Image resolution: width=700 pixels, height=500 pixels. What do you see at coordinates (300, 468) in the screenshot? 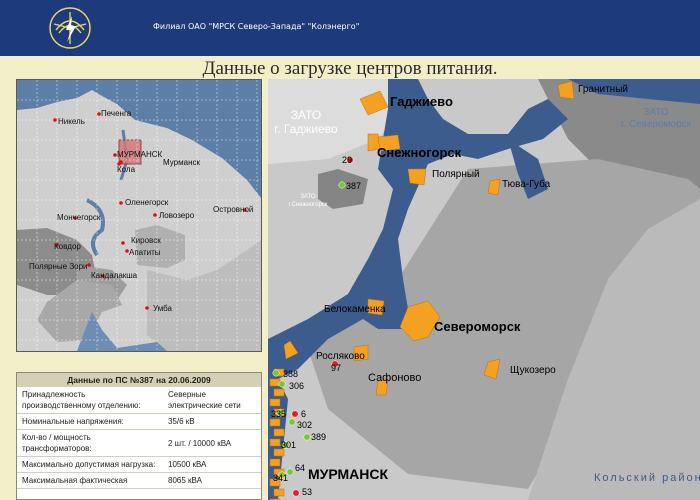
I see `substation-number: 64` at bounding box center [300, 468].